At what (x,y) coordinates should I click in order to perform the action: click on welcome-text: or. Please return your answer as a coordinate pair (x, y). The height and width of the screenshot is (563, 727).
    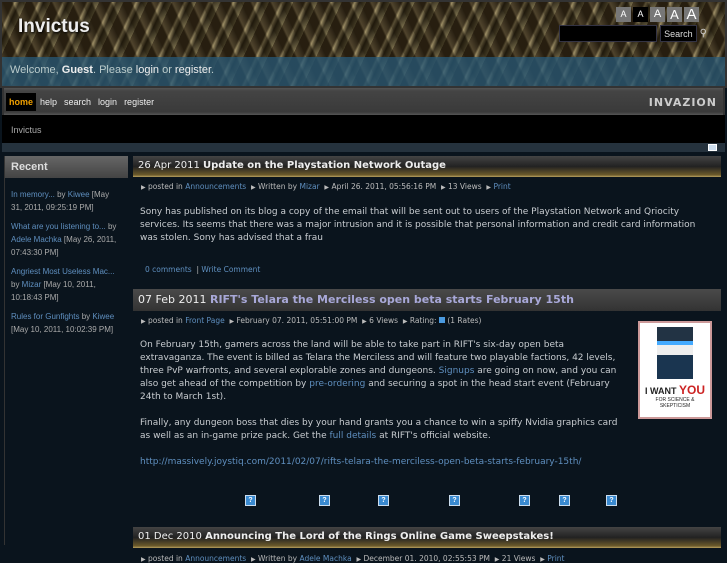
    Looking at the image, I should click on (167, 70).